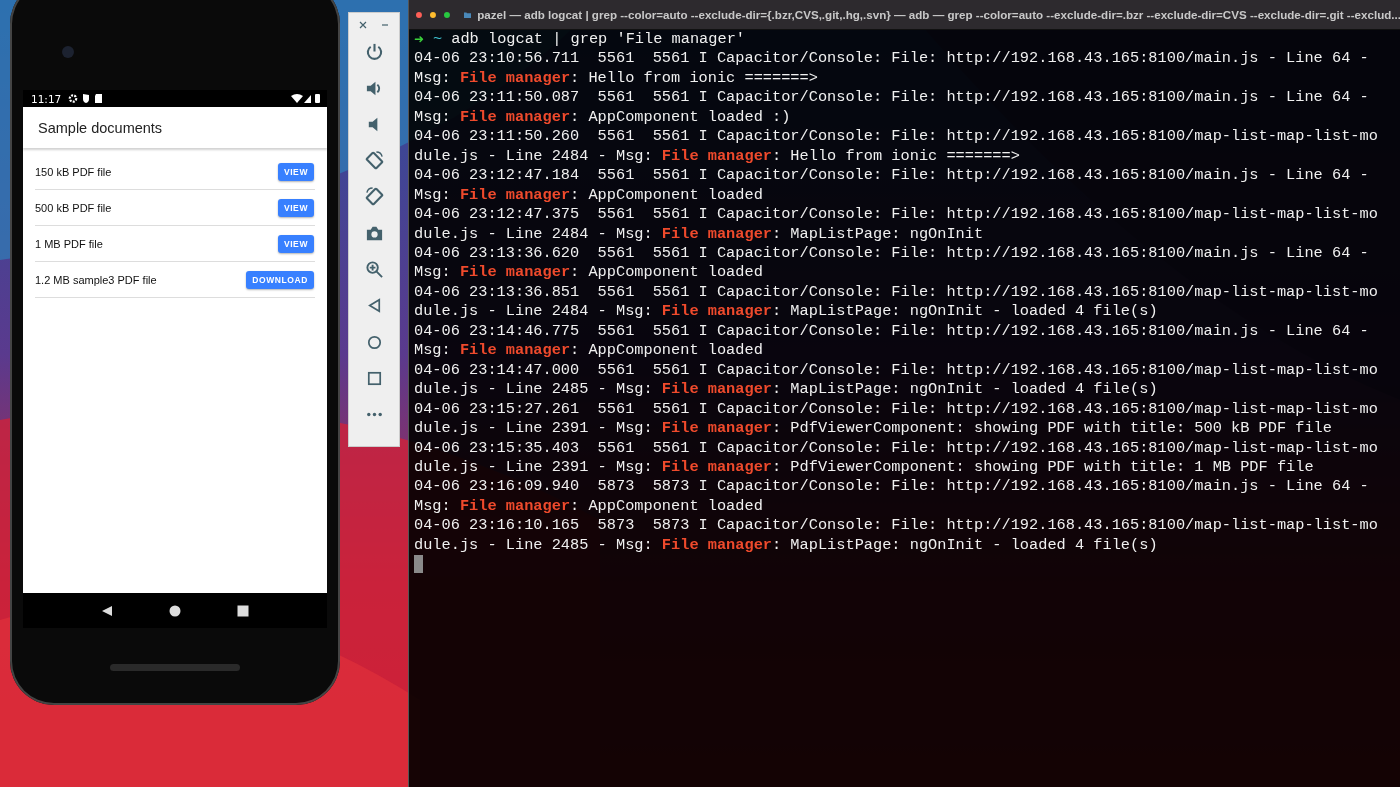  What do you see at coordinates (96, 279) in the screenshot?
I see `document-name: 1.2 MB sample3 PDF file` at bounding box center [96, 279].